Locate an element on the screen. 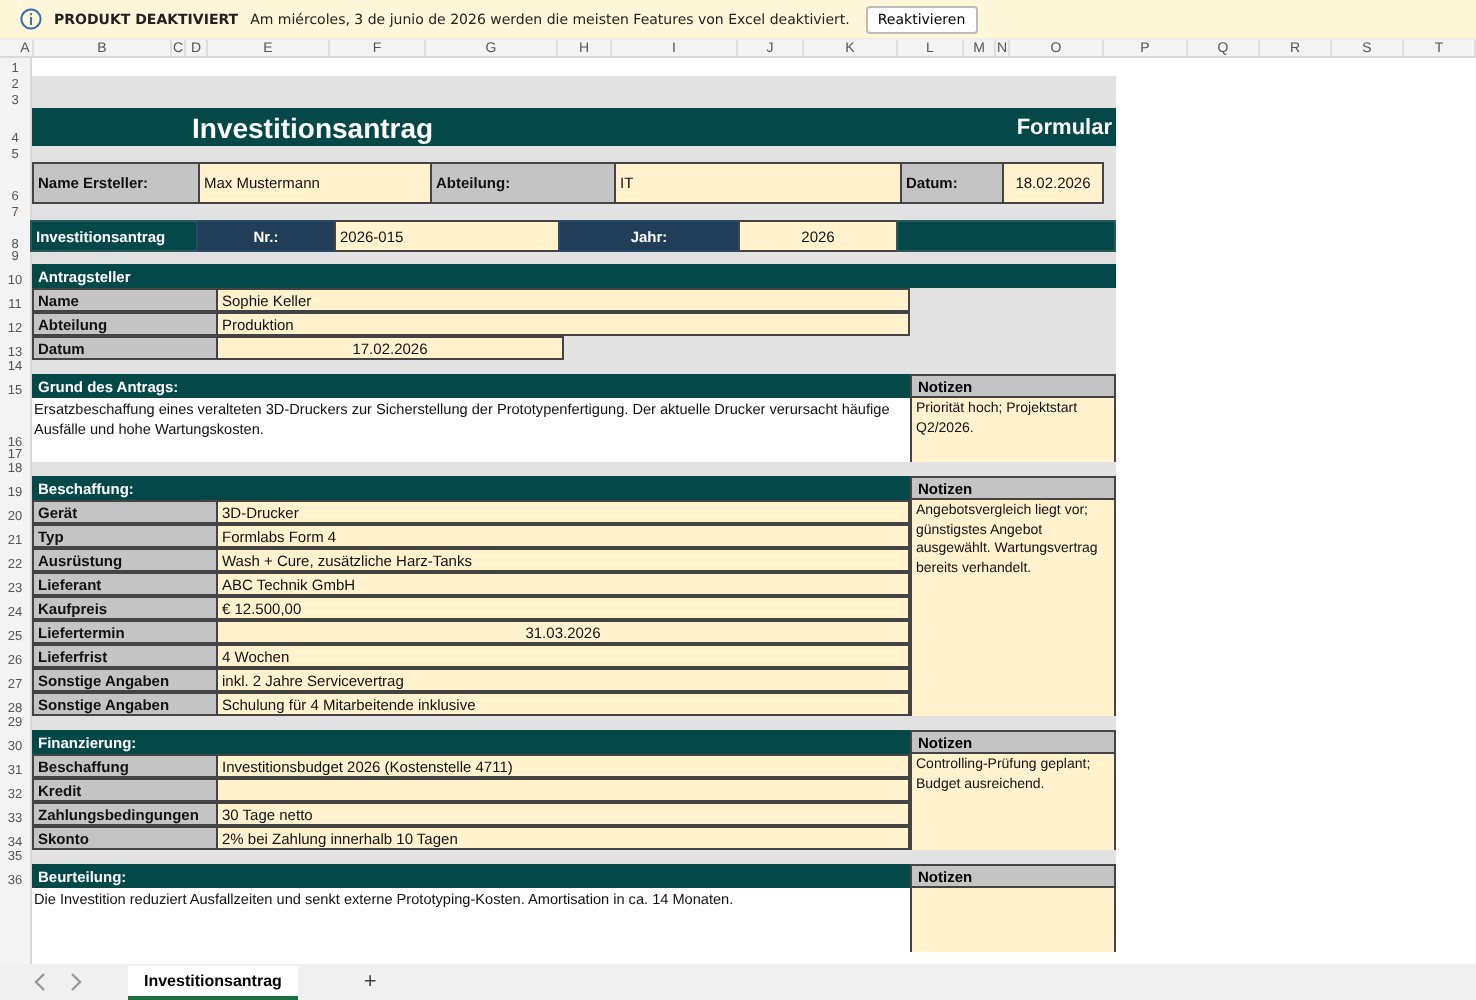 The width and height of the screenshot is (1476, 1000). chevron-left-icon is located at coordinates (40, 982).